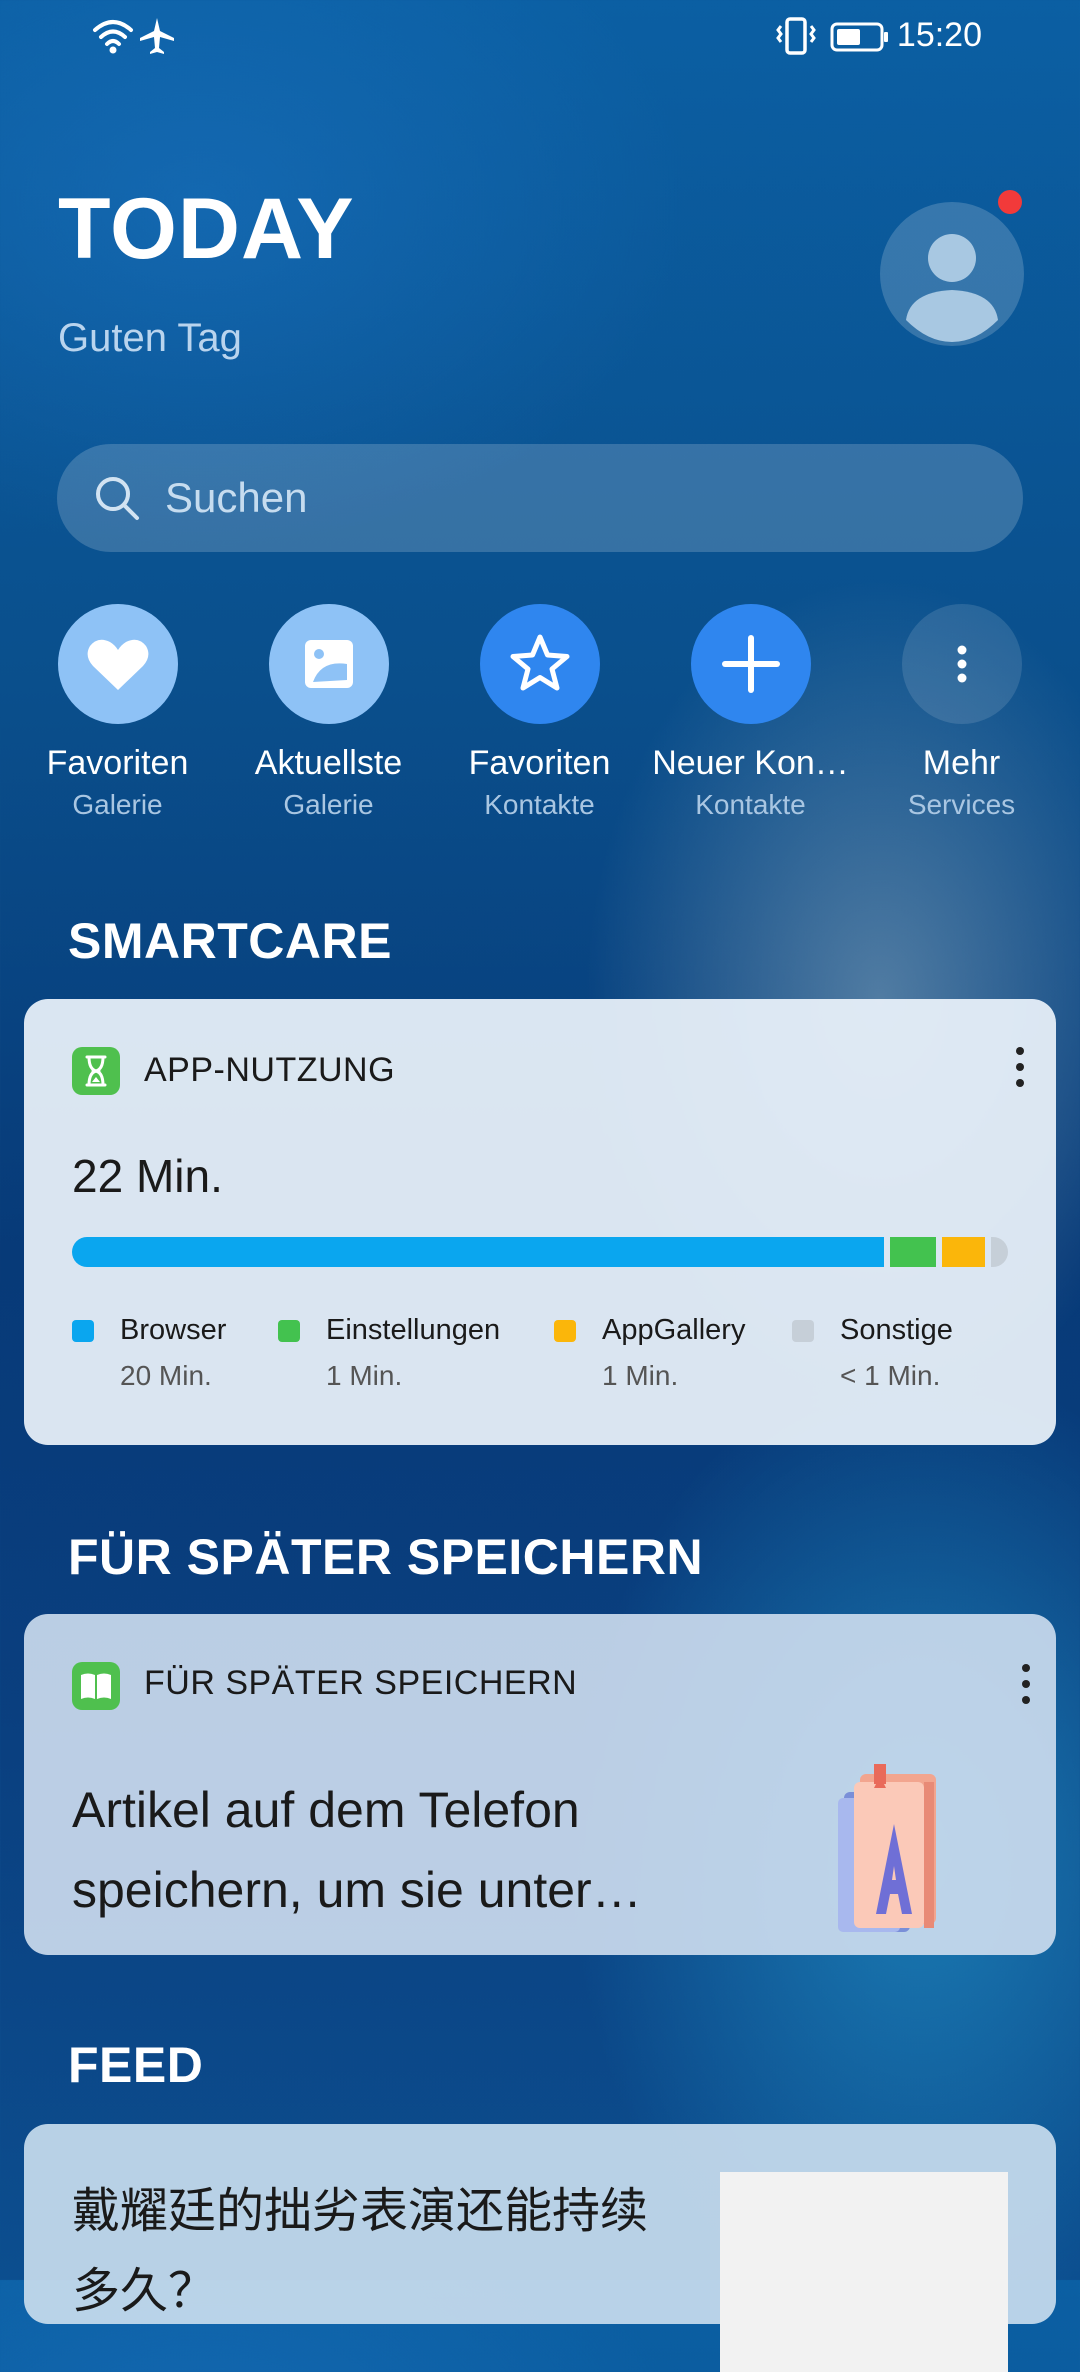  What do you see at coordinates (117, 498) in the screenshot?
I see `search-icon` at bounding box center [117, 498].